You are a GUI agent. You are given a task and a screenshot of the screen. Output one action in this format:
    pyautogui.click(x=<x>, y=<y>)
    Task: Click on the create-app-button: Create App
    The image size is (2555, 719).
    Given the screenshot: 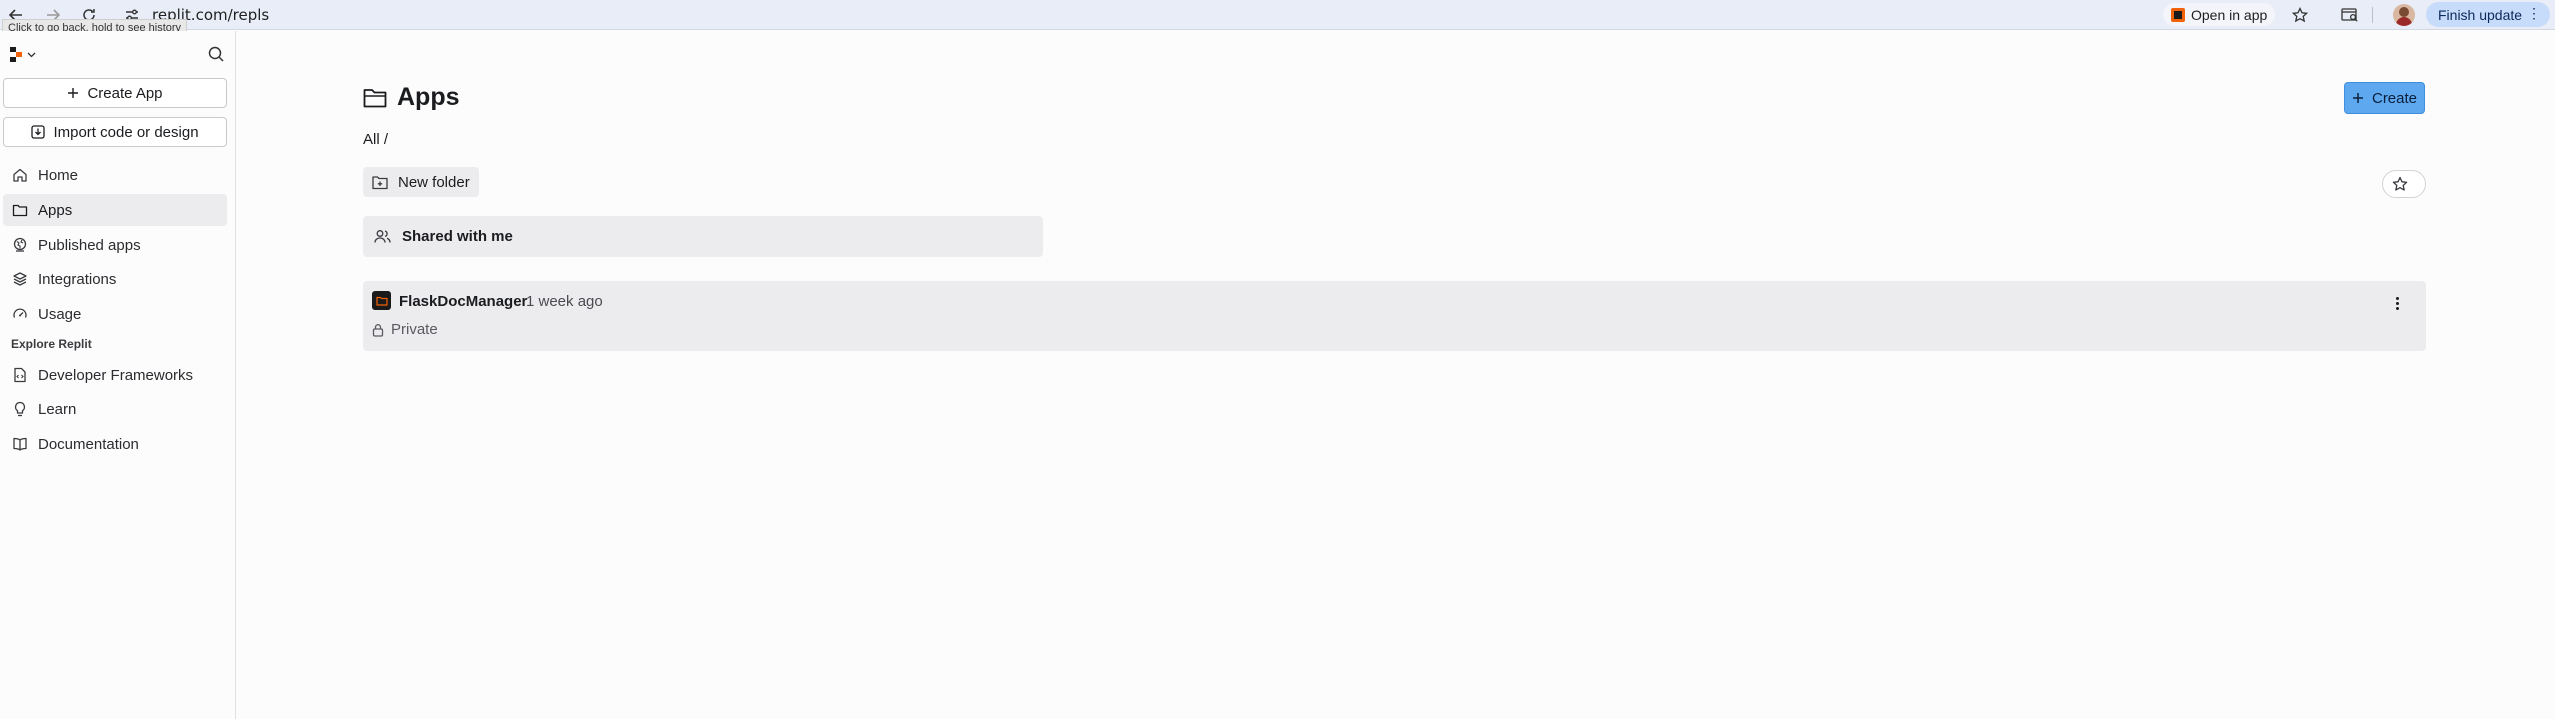 What is the action you would take?
    pyautogui.click(x=115, y=93)
    